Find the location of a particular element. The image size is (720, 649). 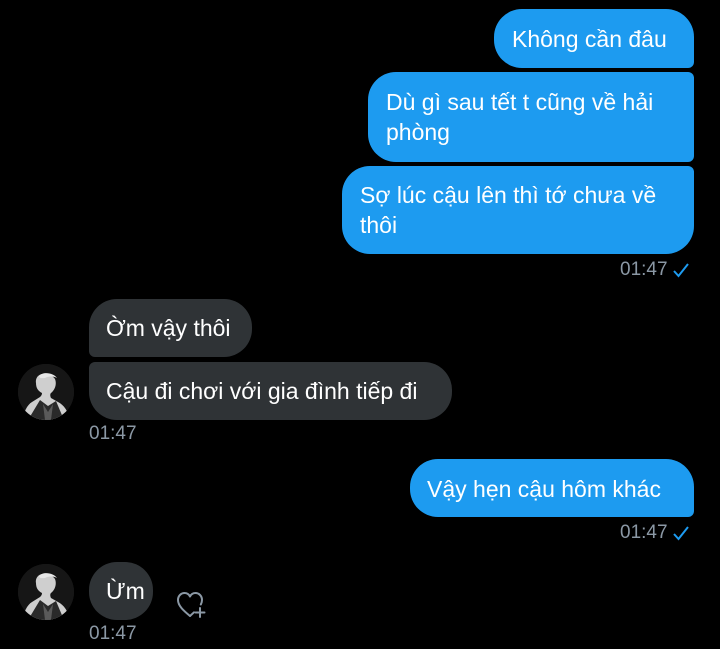

message-text: Vậy hẹn cậu hôm khác is located at coordinates (544, 489).